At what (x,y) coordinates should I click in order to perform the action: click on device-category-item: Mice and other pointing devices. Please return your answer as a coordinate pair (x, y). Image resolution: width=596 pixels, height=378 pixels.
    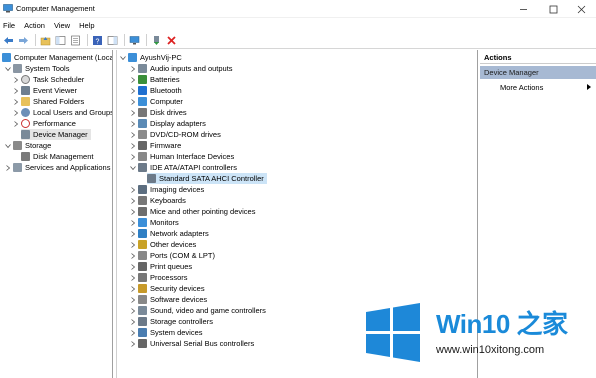
    Looking at the image, I should click on (192, 211).